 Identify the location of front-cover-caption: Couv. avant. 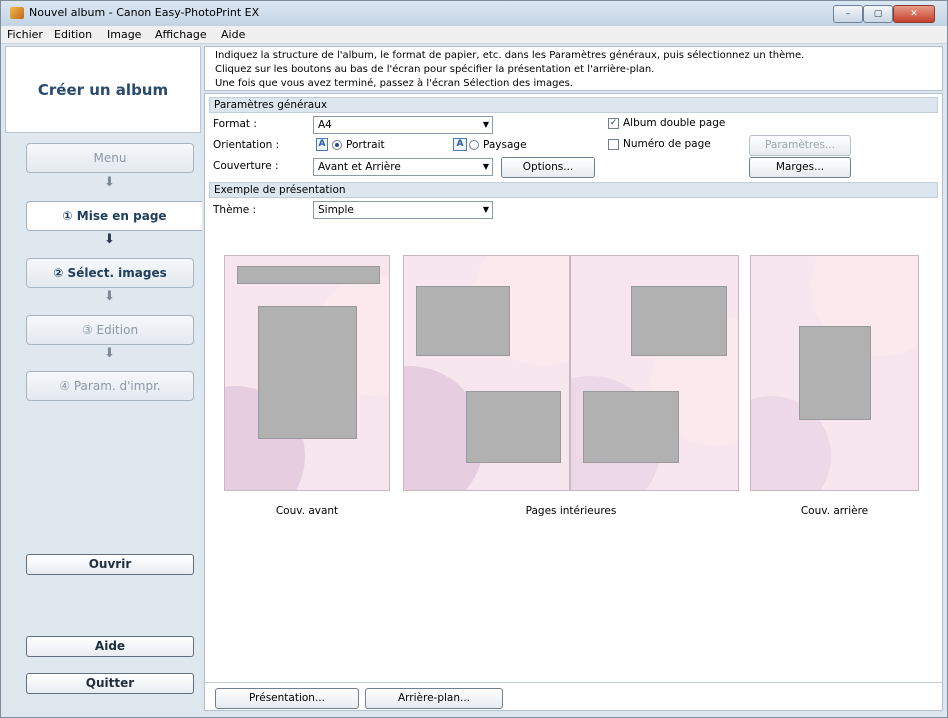
(307, 511).